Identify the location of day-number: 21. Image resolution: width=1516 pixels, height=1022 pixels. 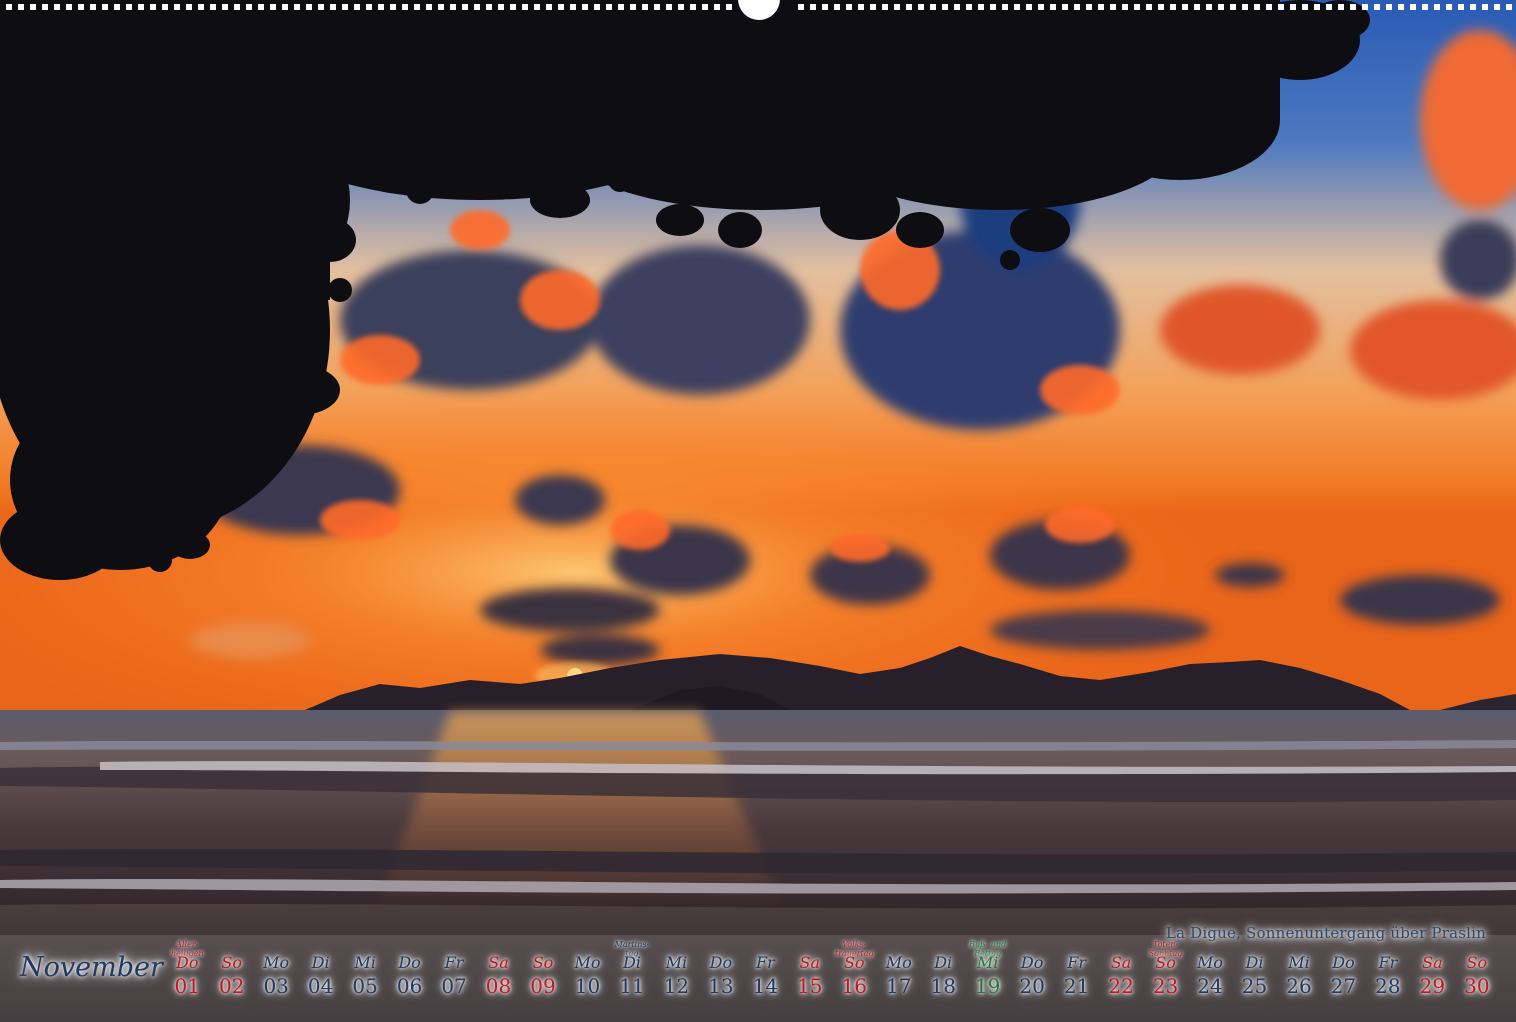
(1076, 986).